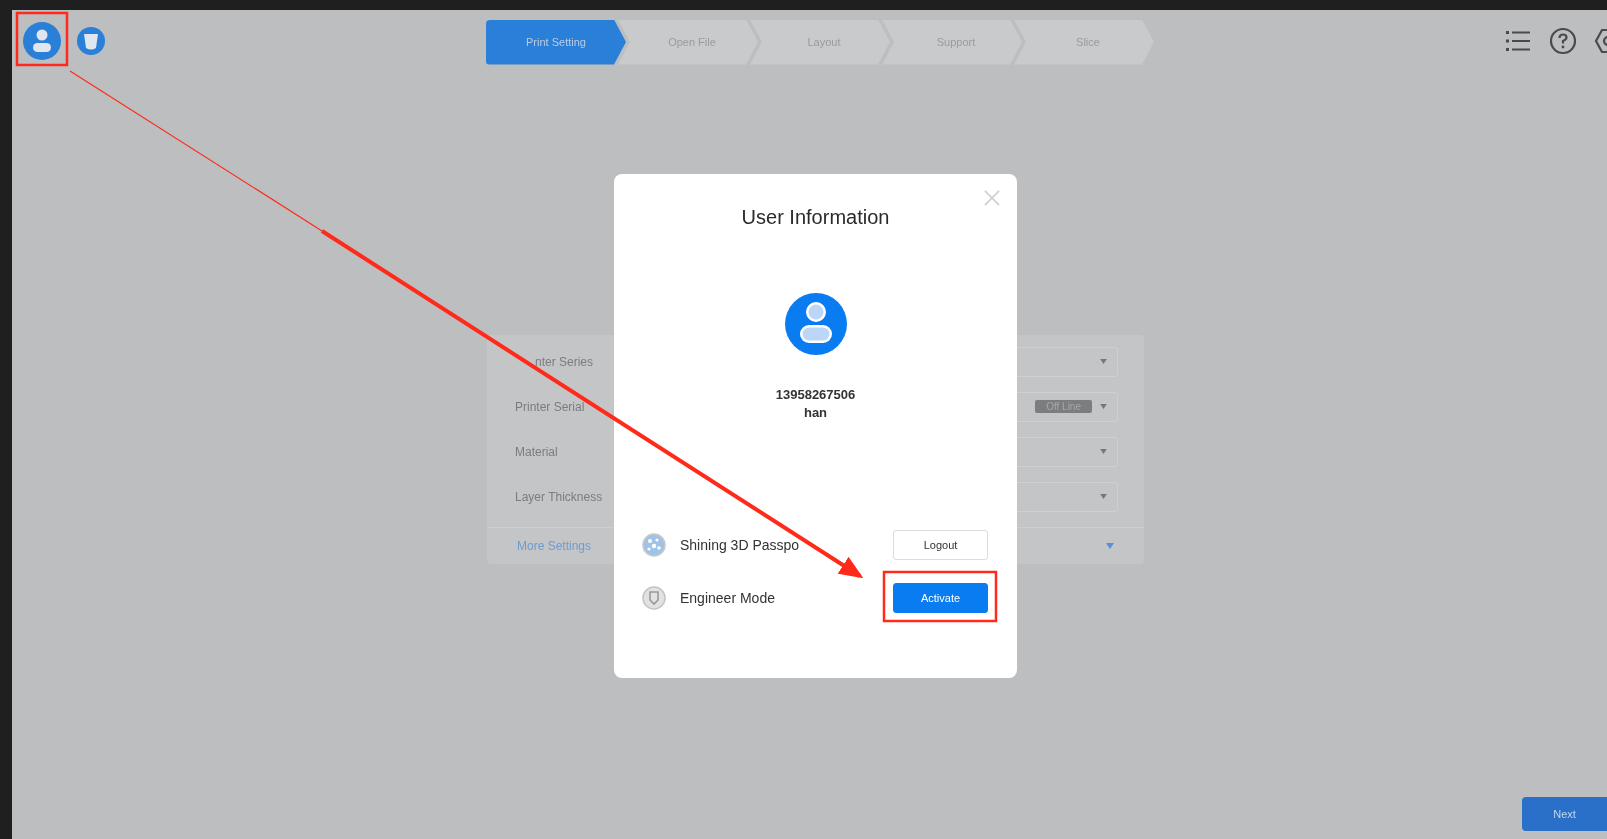 The width and height of the screenshot is (1607, 839). I want to click on account-number: 13958267506, so click(815, 394).